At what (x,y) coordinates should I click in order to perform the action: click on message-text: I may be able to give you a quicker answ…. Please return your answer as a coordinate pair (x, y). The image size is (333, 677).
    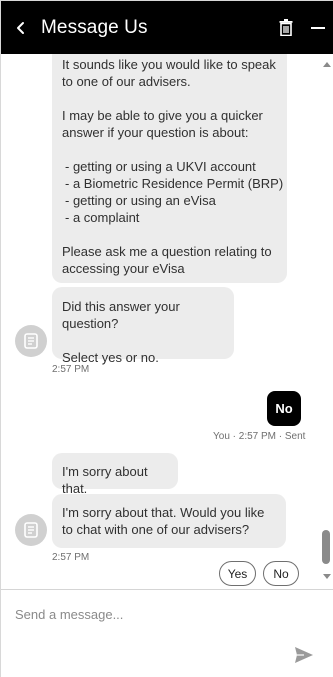
    Looking at the image, I should click on (164, 124).